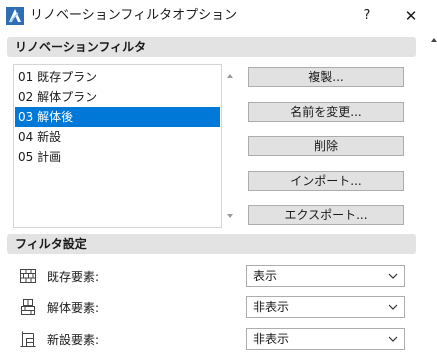 This screenshot has width=437, height=360. I want to click on title-bar: リノベーションフィルタオプション ? ✕, so click(218, 16).